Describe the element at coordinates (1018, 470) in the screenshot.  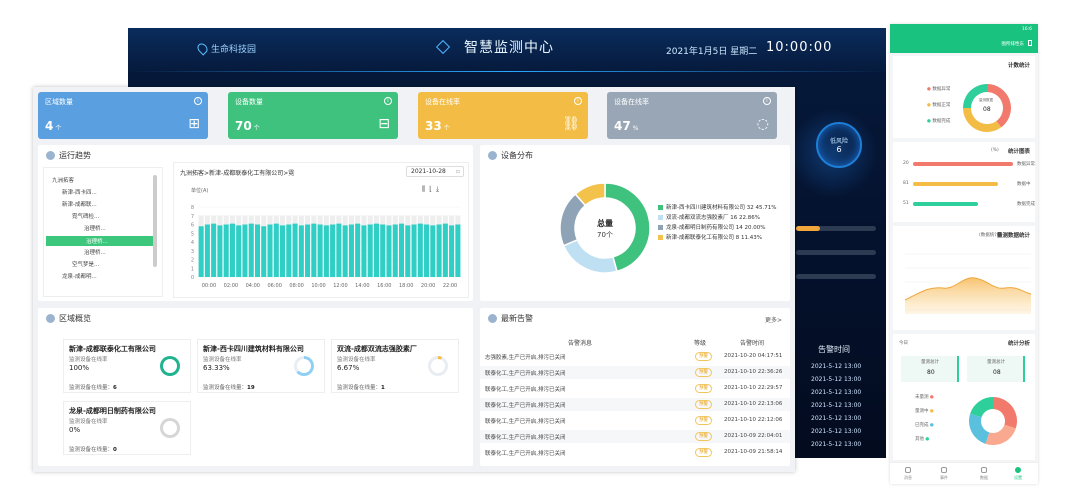
I see `settings-icon` at that location.